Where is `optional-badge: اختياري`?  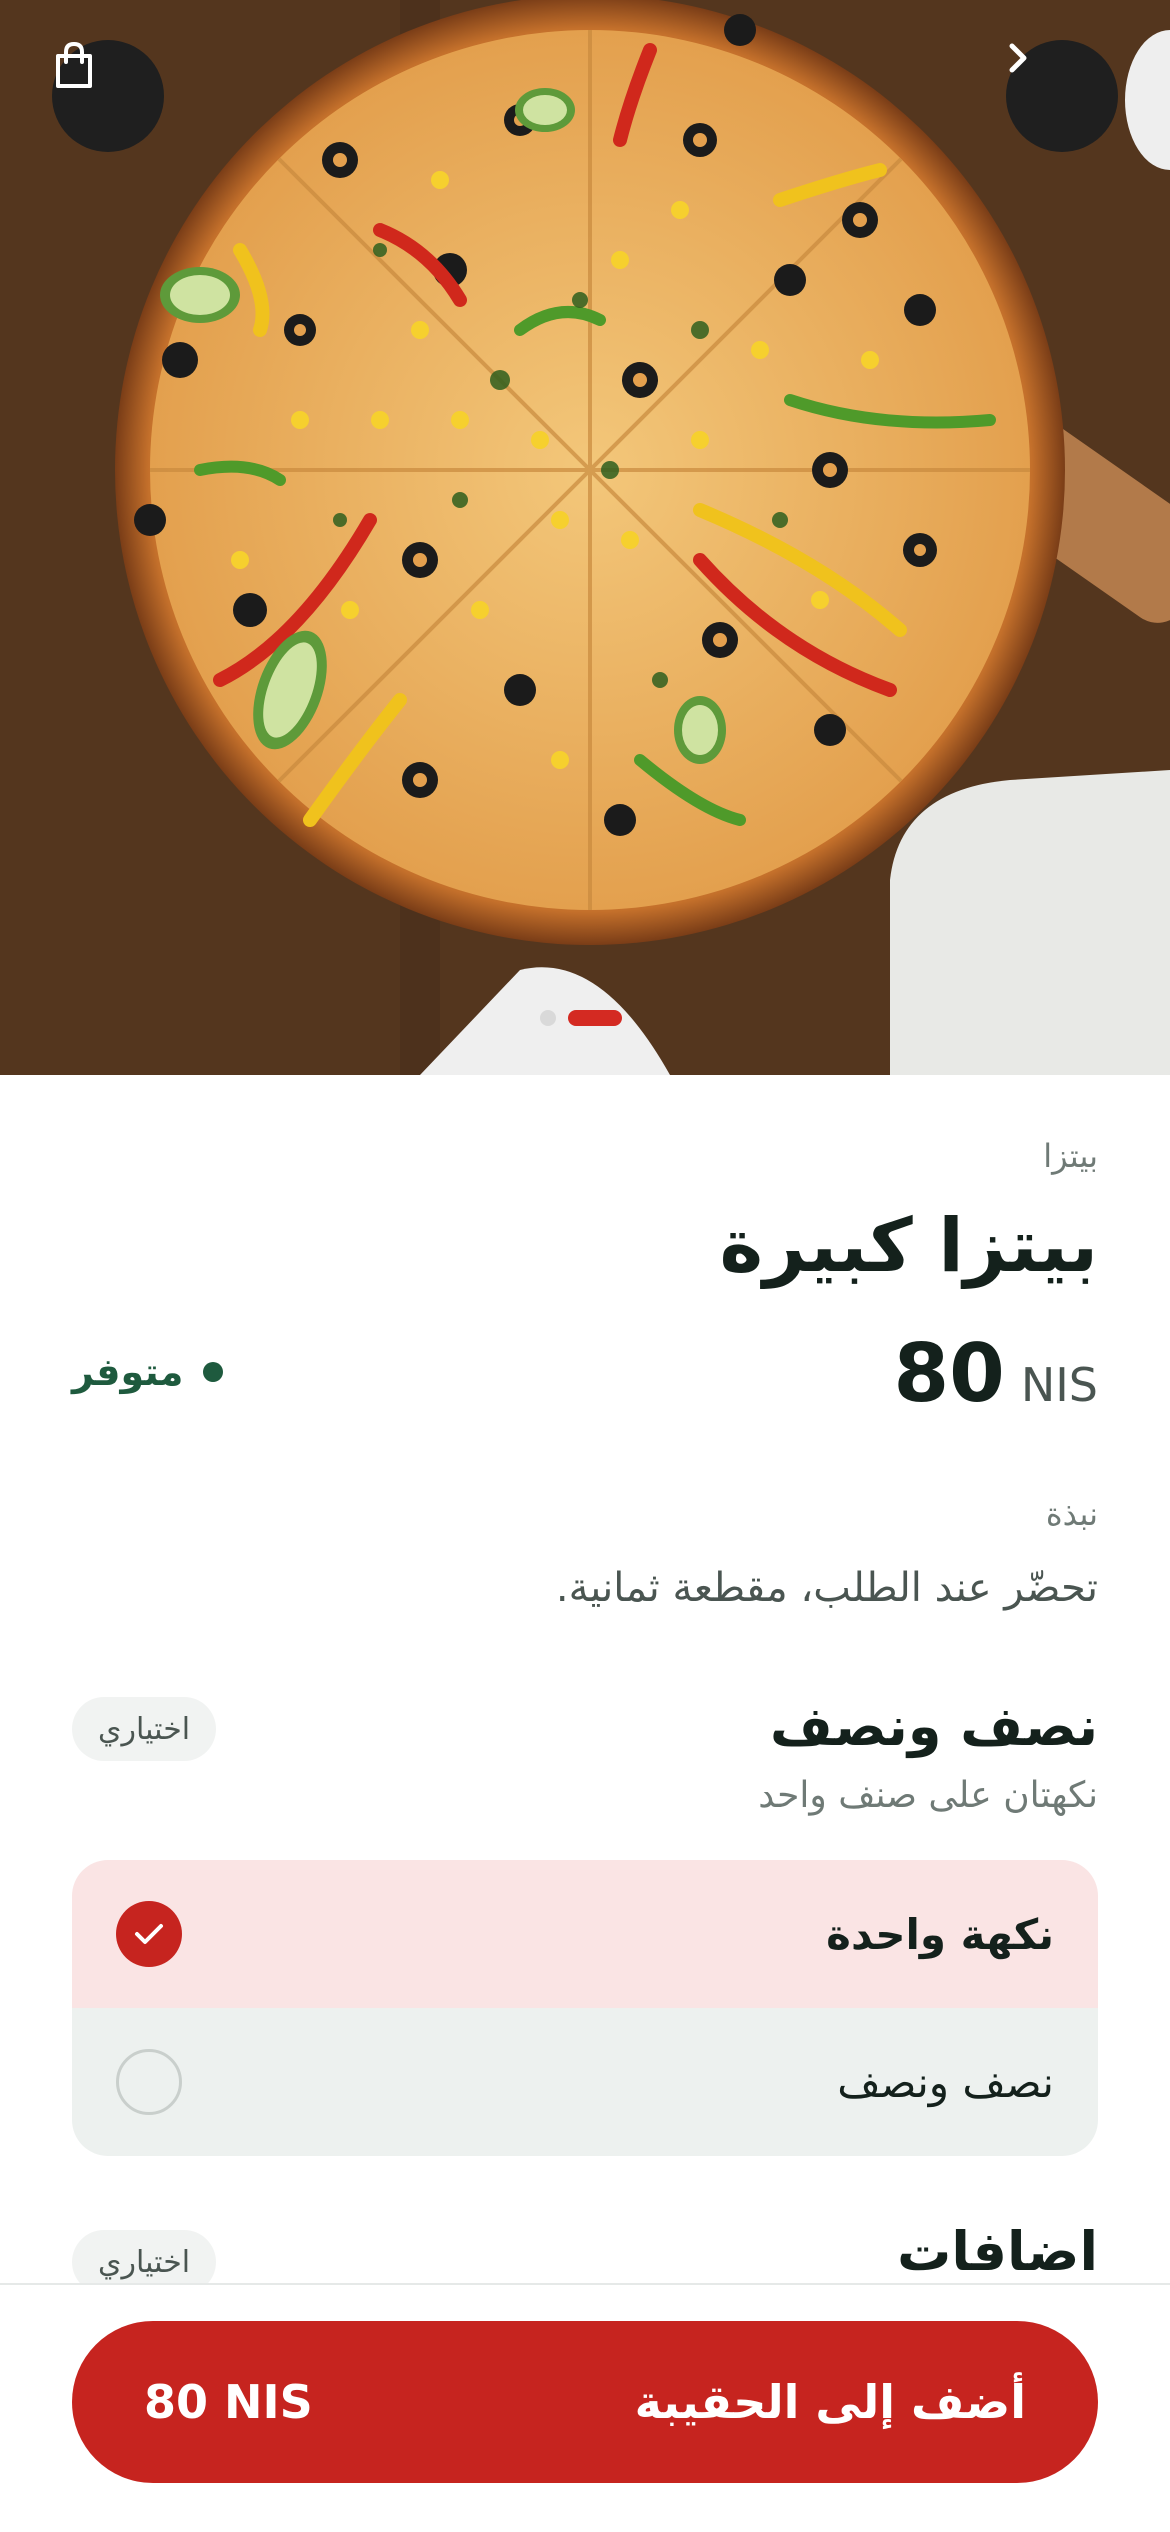 optional-badge: اختياري is located at coordinates (144, 1729).